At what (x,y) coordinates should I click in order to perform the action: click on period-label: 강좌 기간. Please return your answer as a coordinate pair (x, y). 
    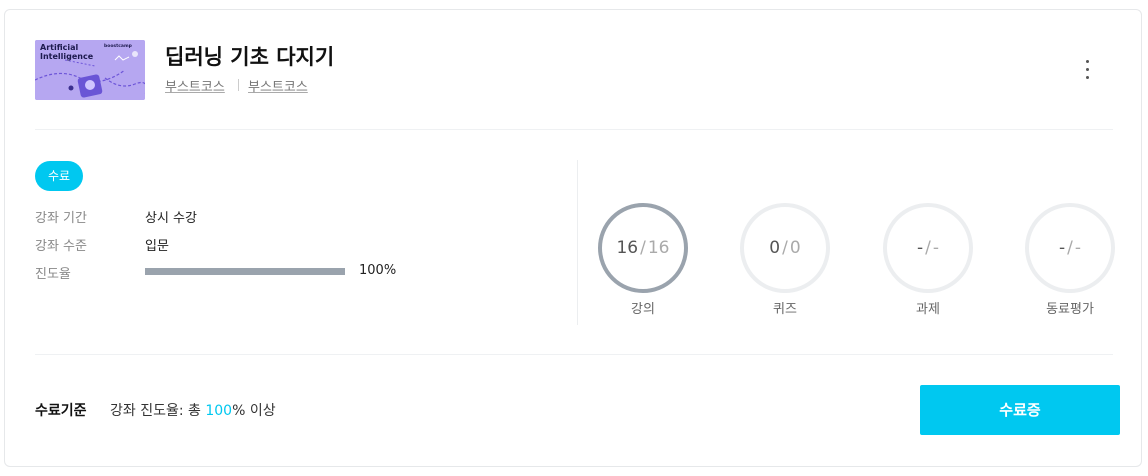
    Looking at the image, I should click on (61, 218).